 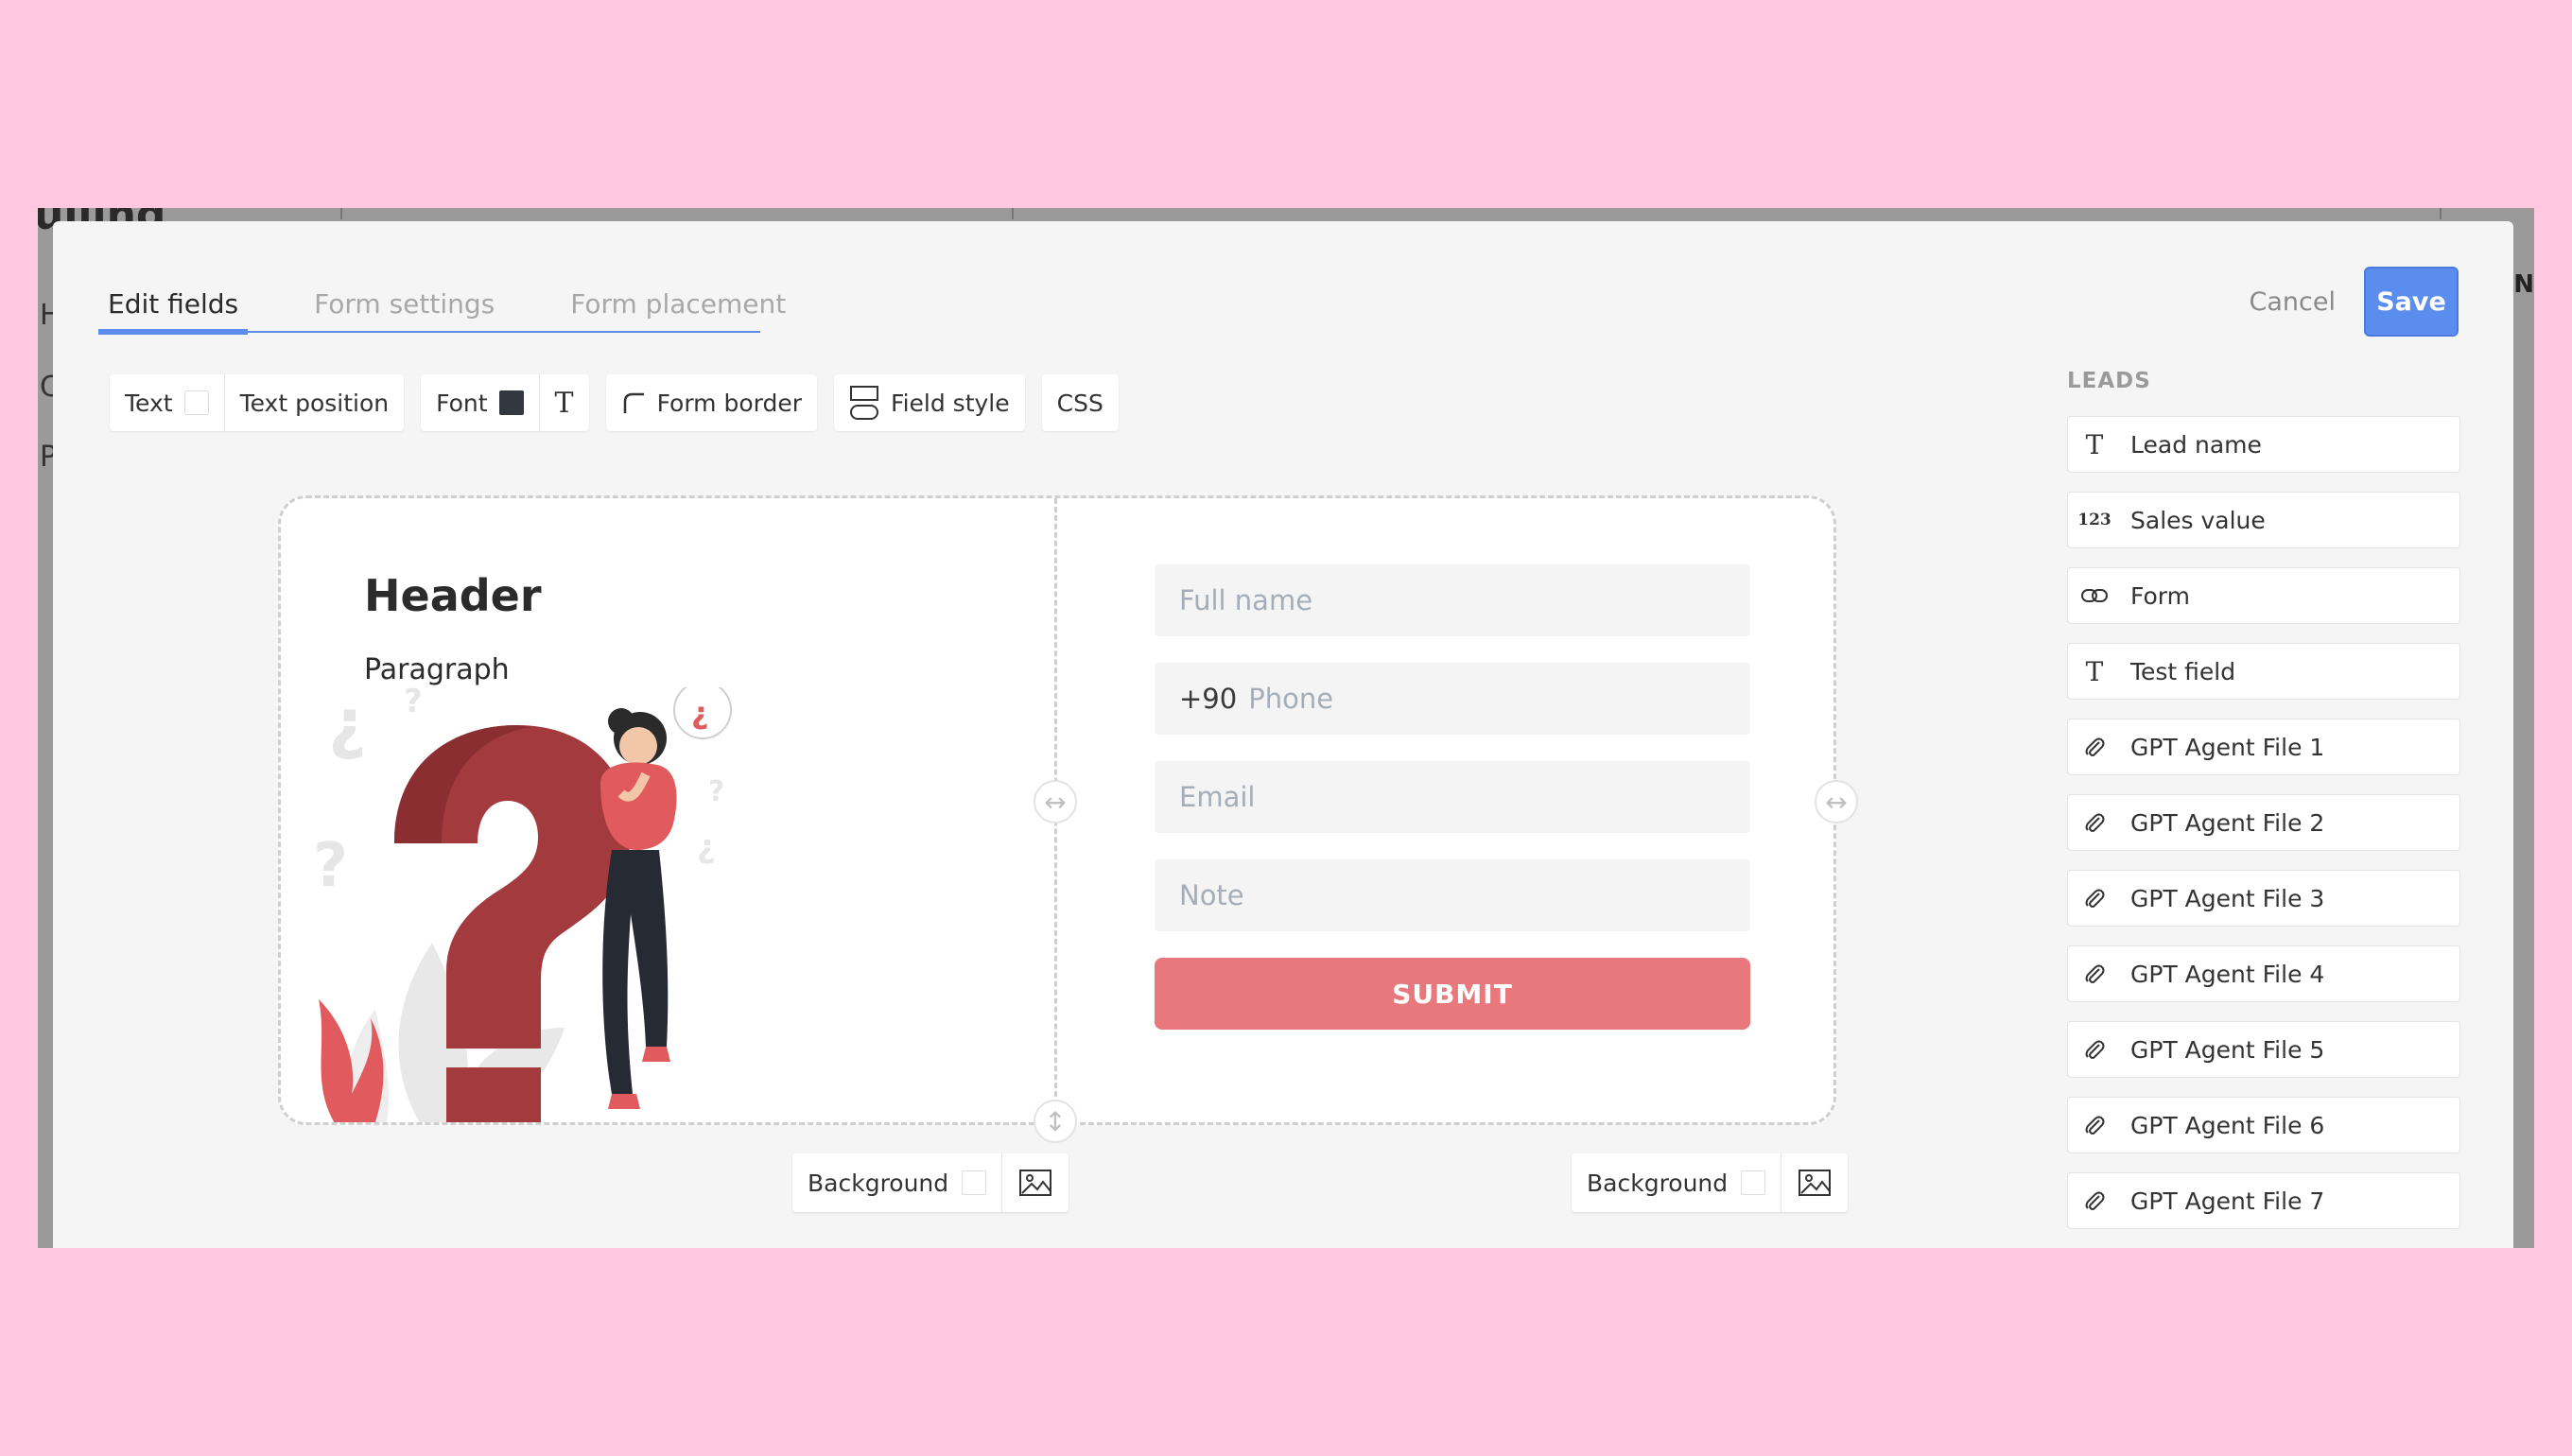 I want to click on lead-field-label: GPT Agent File 2, so click(x=2227, y=822).